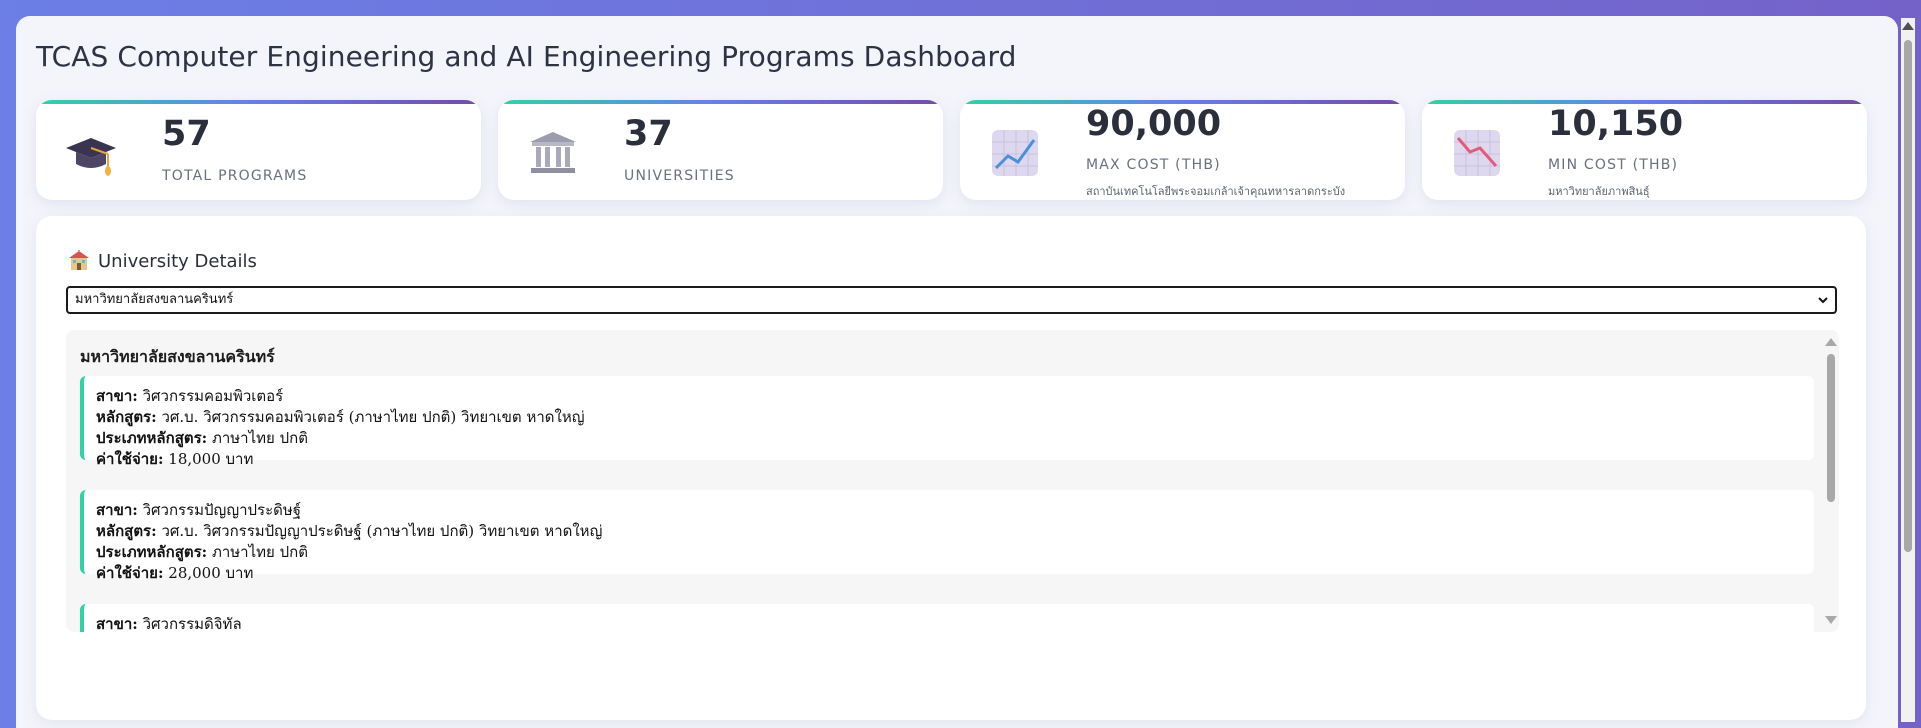 The width and height of the screenshot is (1921, 728). I want to click on stat-value: 37, so click(648, 134).